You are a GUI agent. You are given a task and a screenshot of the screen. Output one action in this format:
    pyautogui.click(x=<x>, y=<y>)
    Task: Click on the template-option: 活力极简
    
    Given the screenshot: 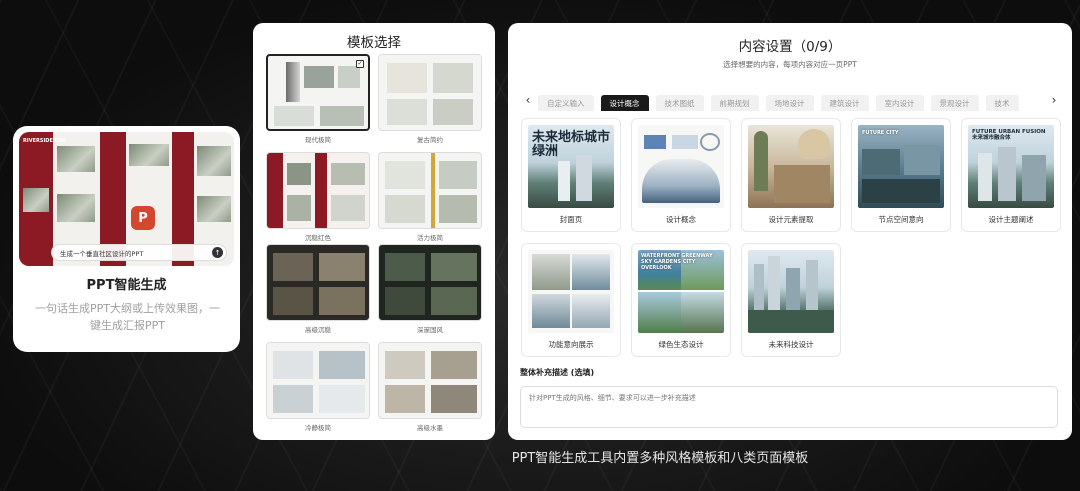 What is the action you would take?
    pyautogui.click(x=430, y=197)
    